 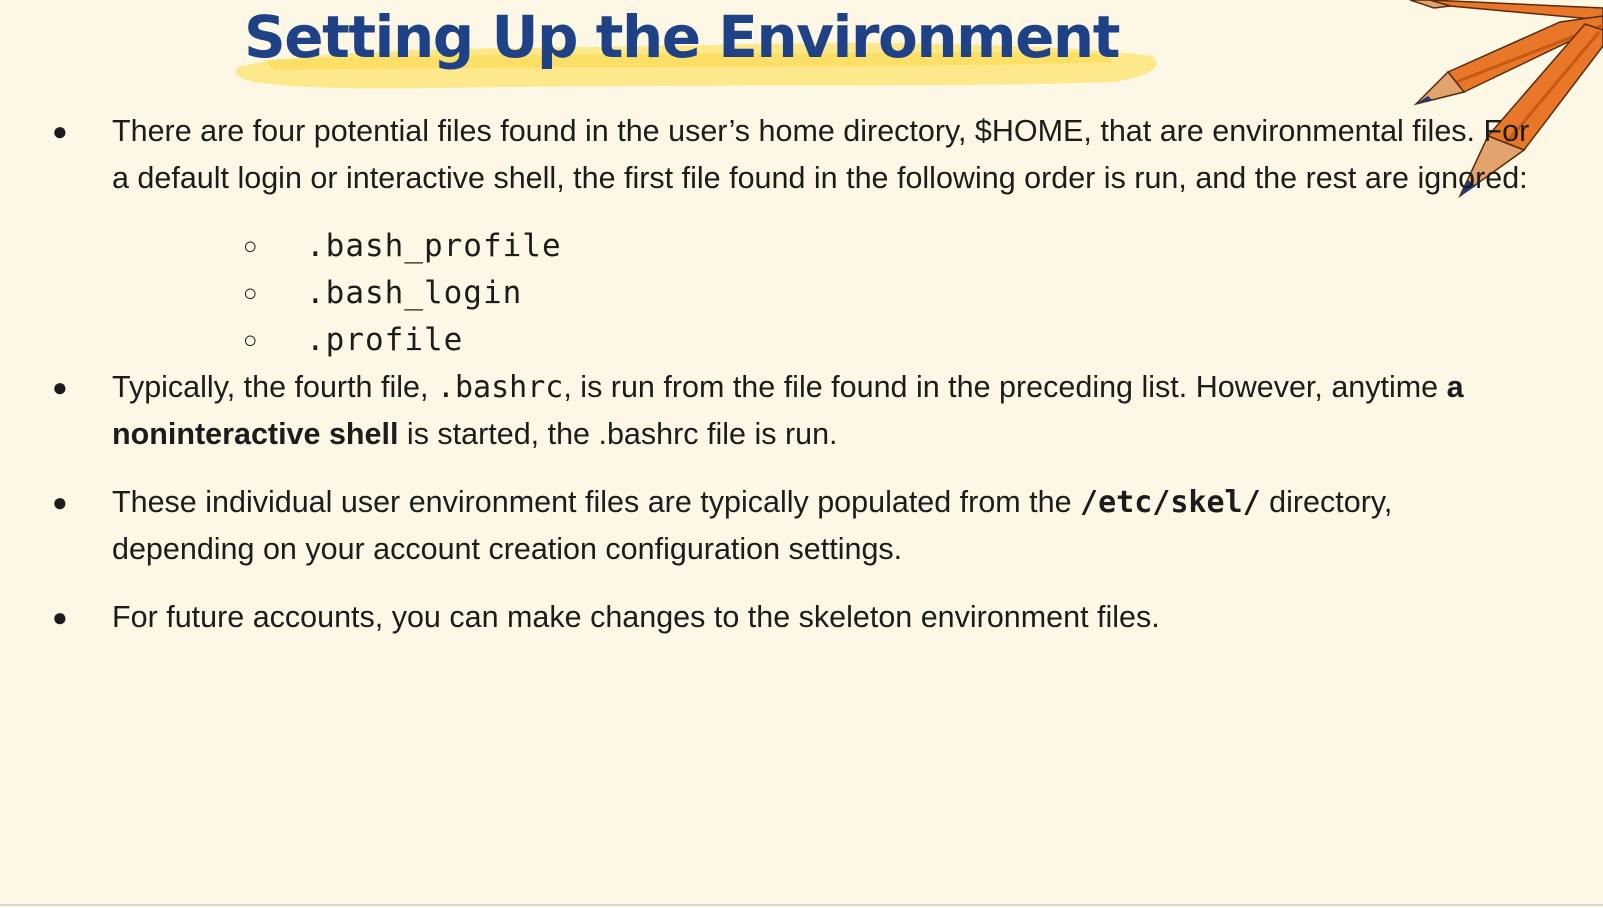 What do you see at coordinates (500, 387) in the screenshot?
I see `inline-code: .bashrc` at bounding box center [500, 387].